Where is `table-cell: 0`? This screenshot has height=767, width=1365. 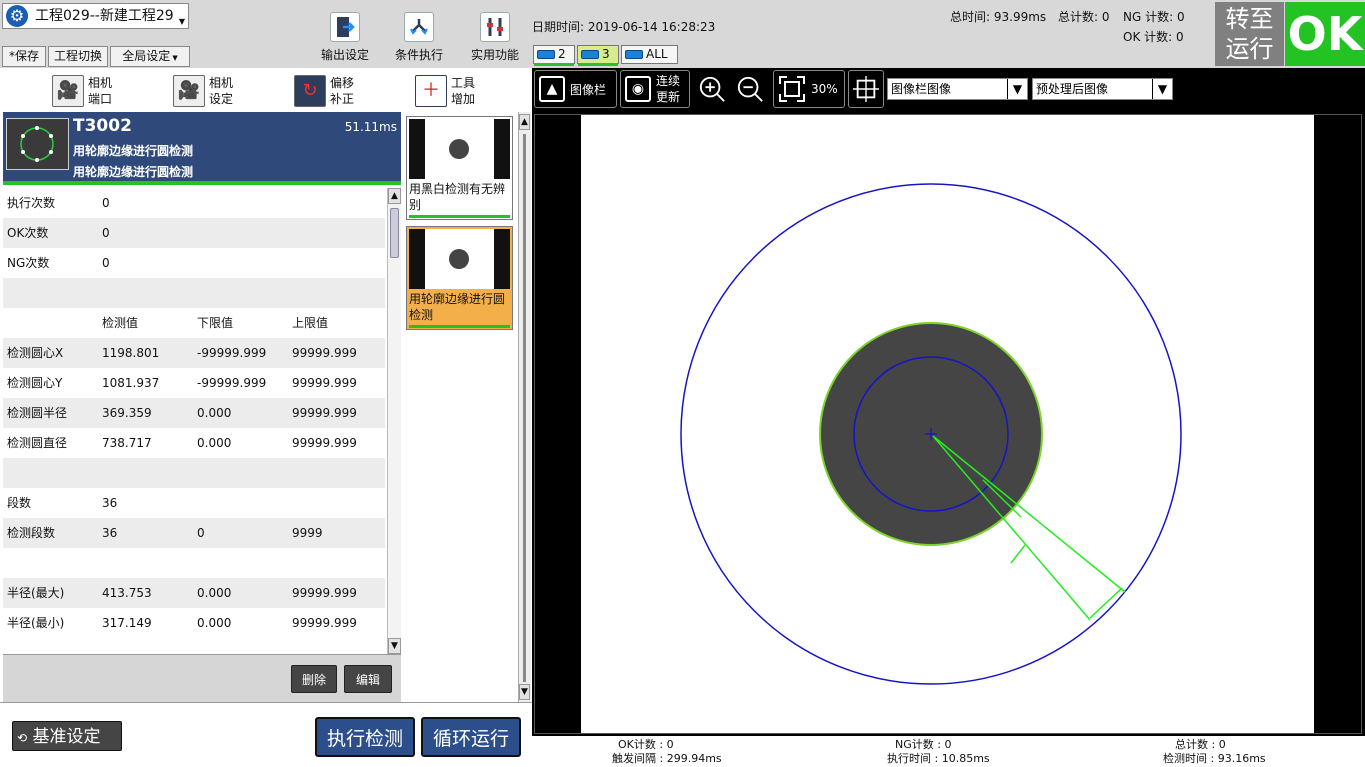 table-cell: 0 is located at coordinates (106, 233).